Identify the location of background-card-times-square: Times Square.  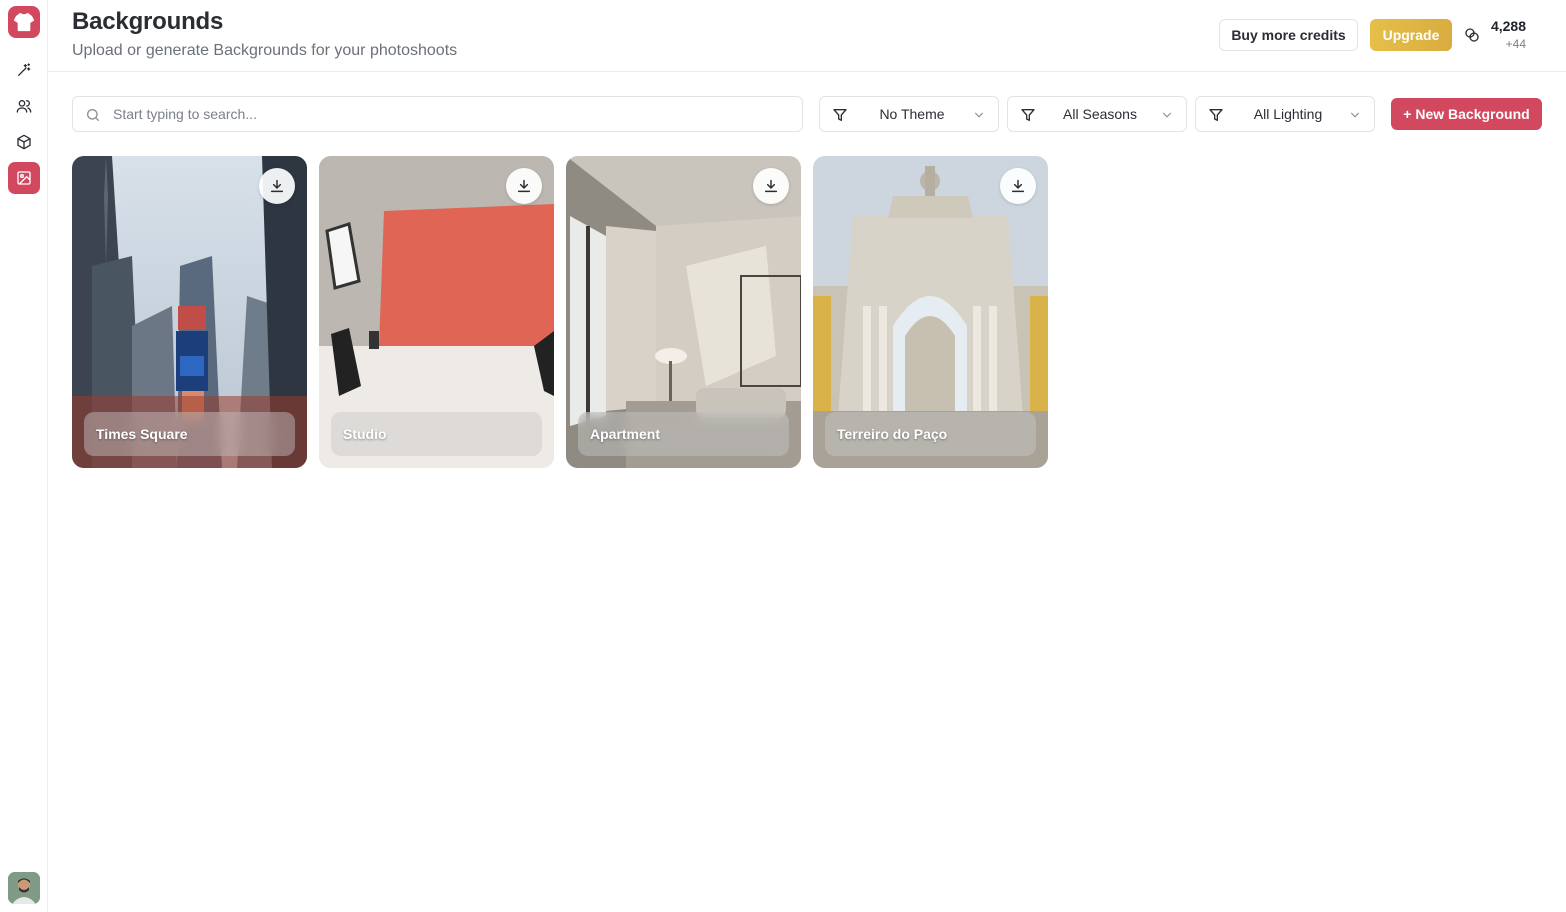
(189, 312).